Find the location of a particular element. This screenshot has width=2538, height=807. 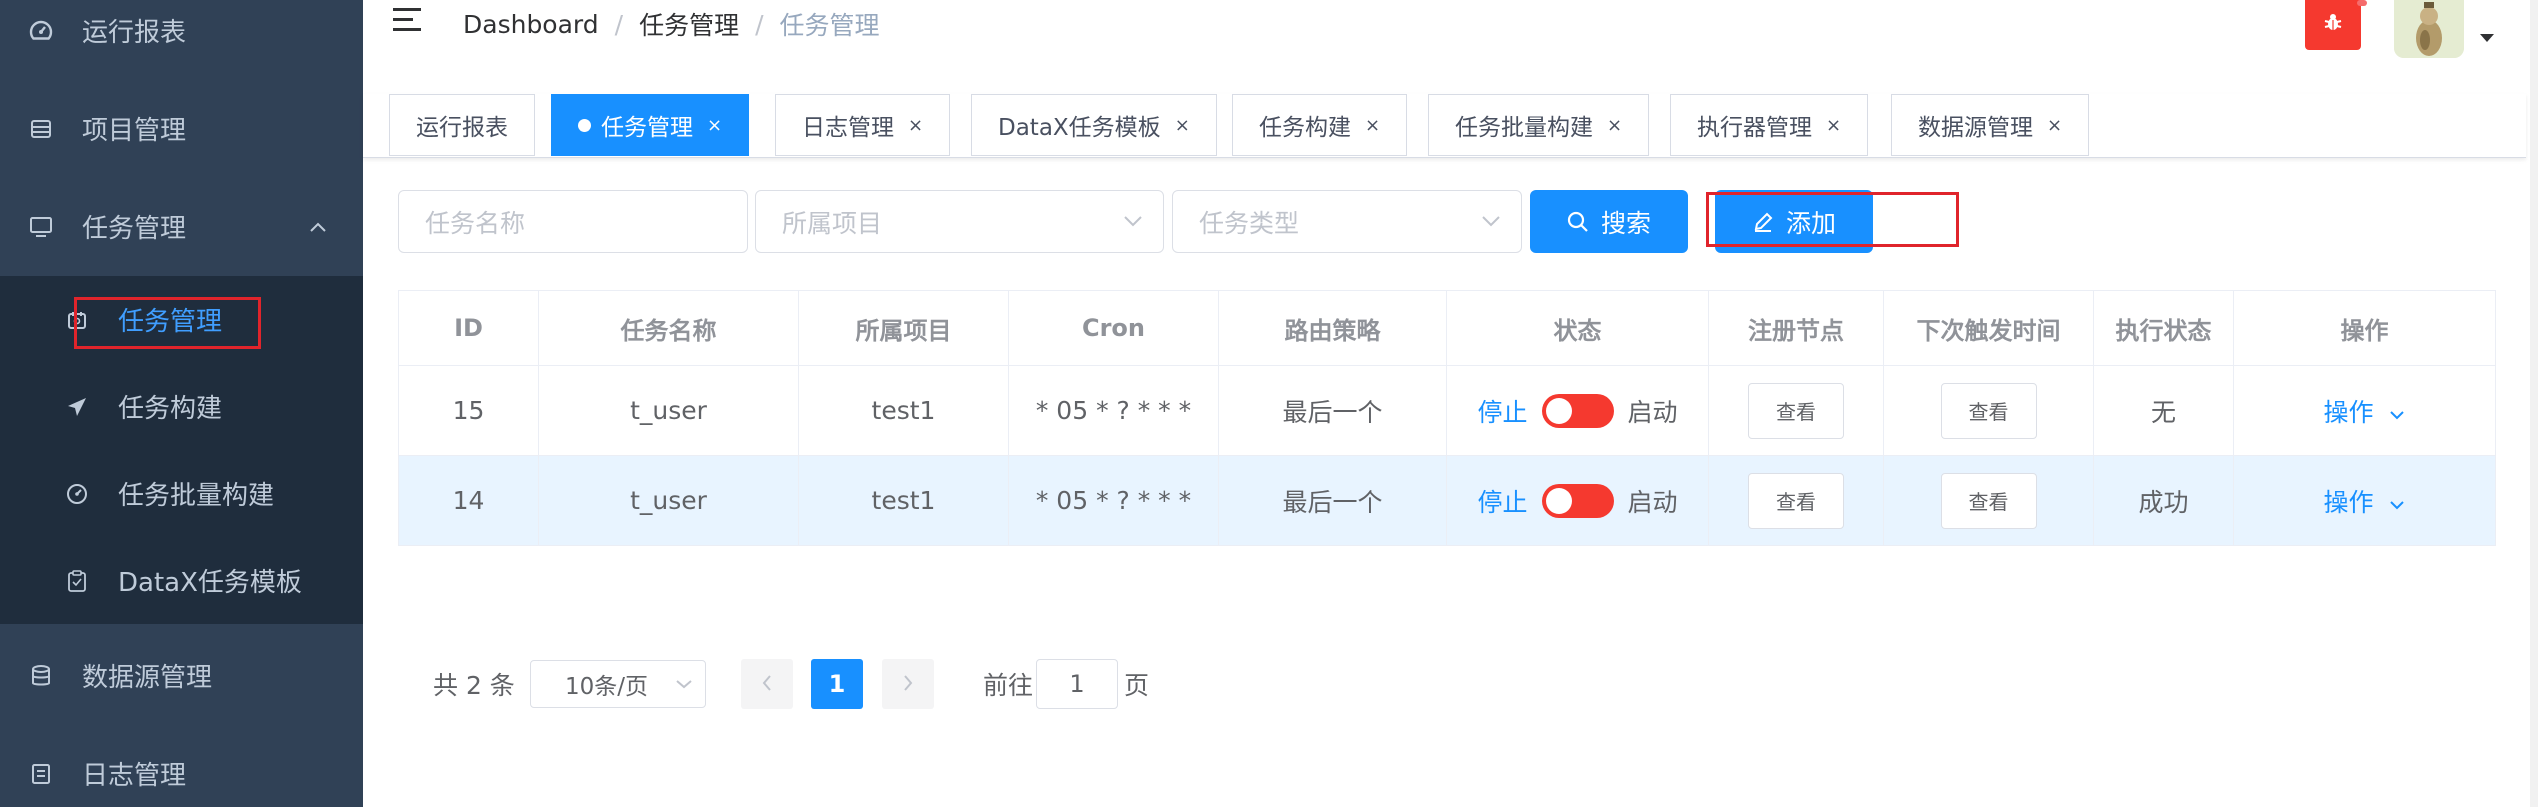

cell-project: test1 is located at coordinates (904, 500).